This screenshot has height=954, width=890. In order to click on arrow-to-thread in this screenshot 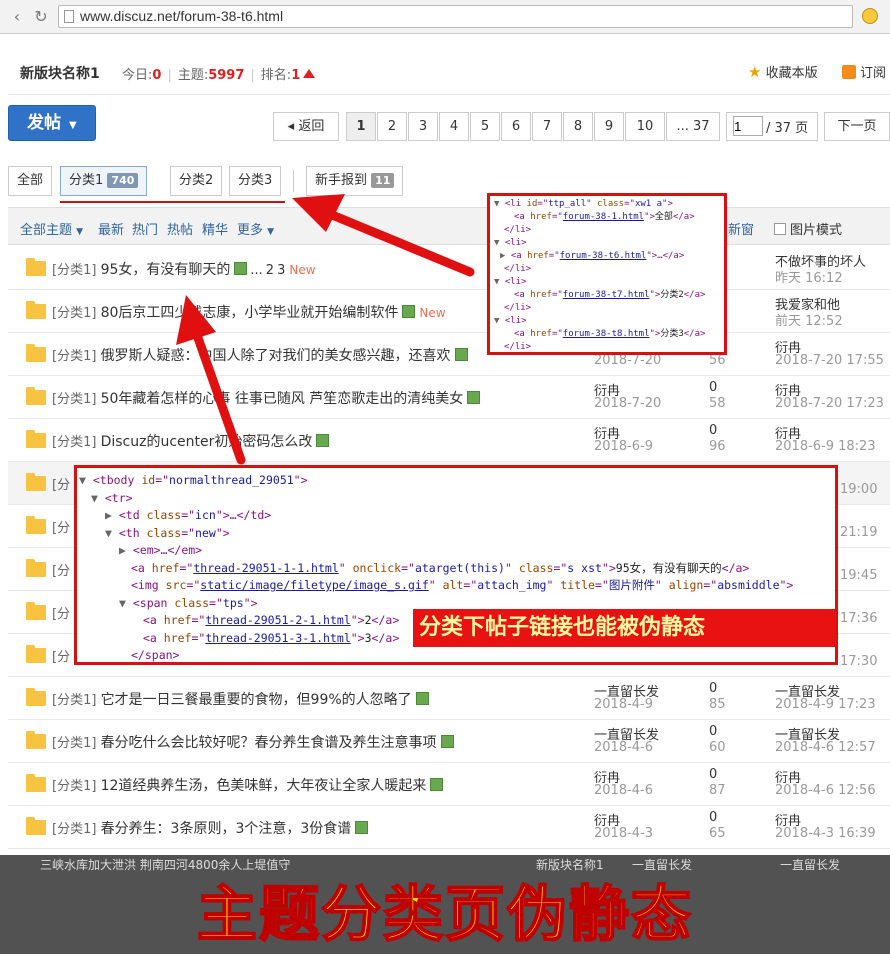, I will do `click(211, 380)`.